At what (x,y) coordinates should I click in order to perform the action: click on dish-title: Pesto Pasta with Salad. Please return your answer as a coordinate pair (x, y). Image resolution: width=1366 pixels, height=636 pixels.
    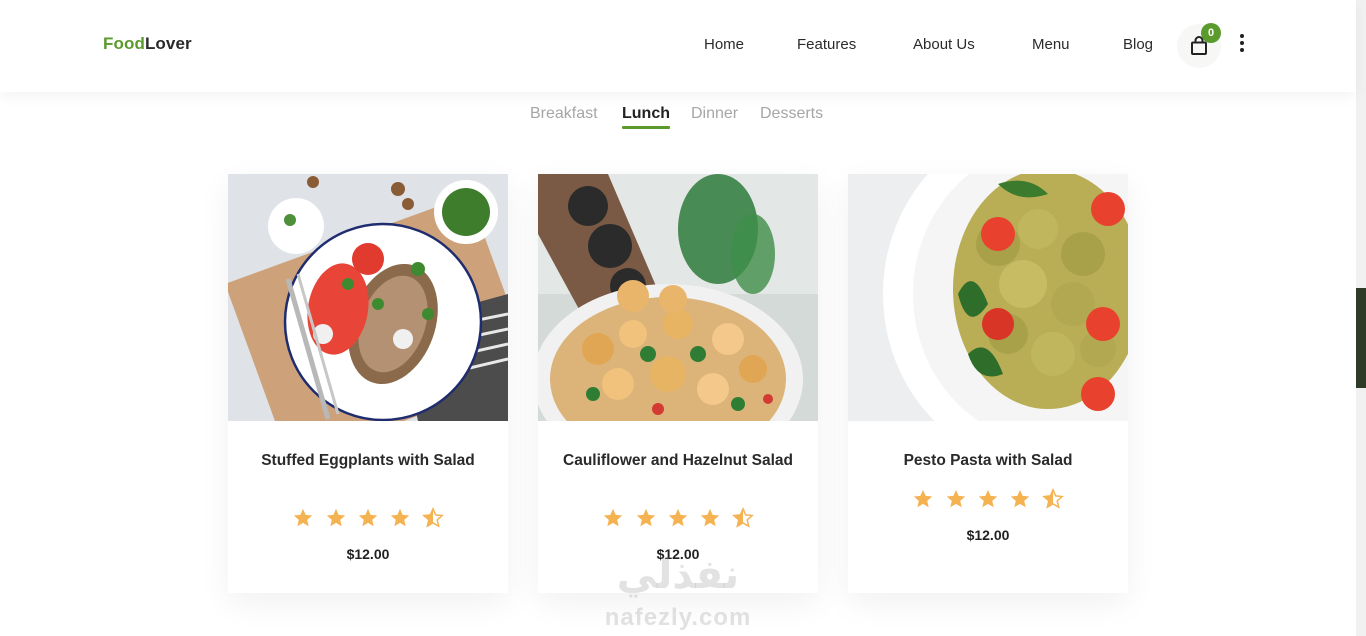
    Looking at the image, I should click on (988, 460).